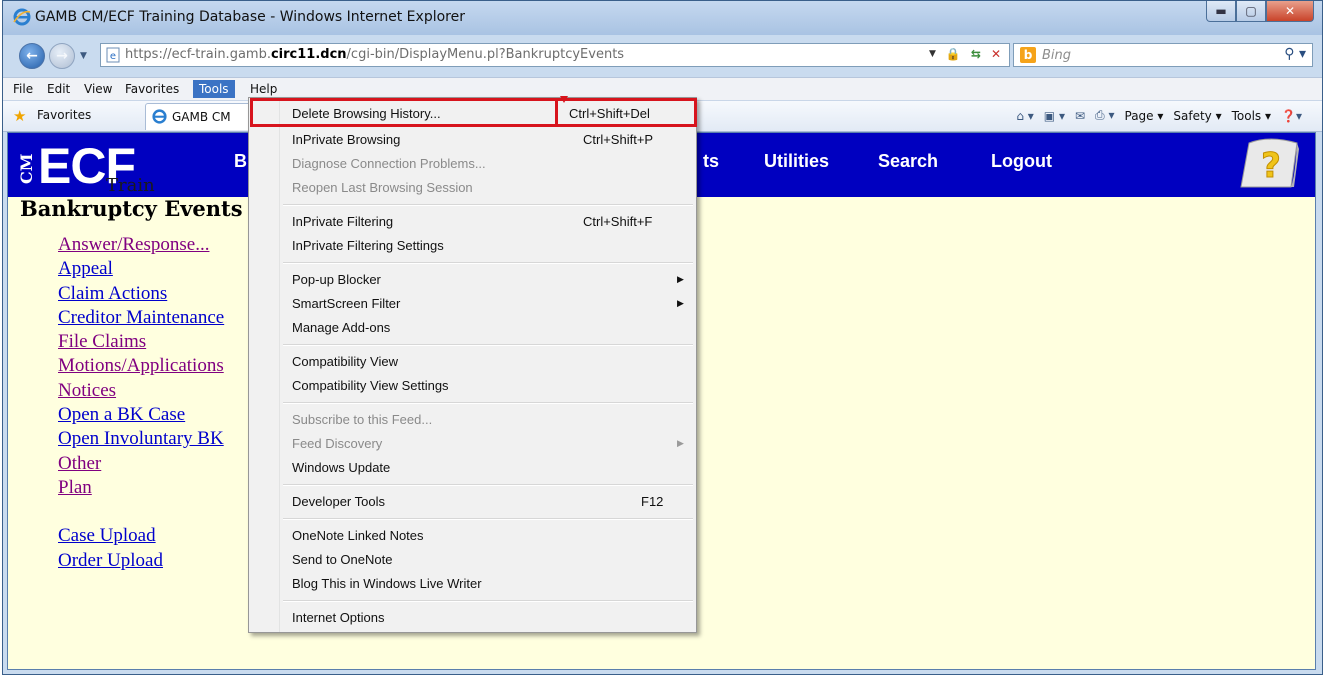 The image size is (1325, 677). I want to click on menu-item-windows-update: Windows Update, so click(341, 468).